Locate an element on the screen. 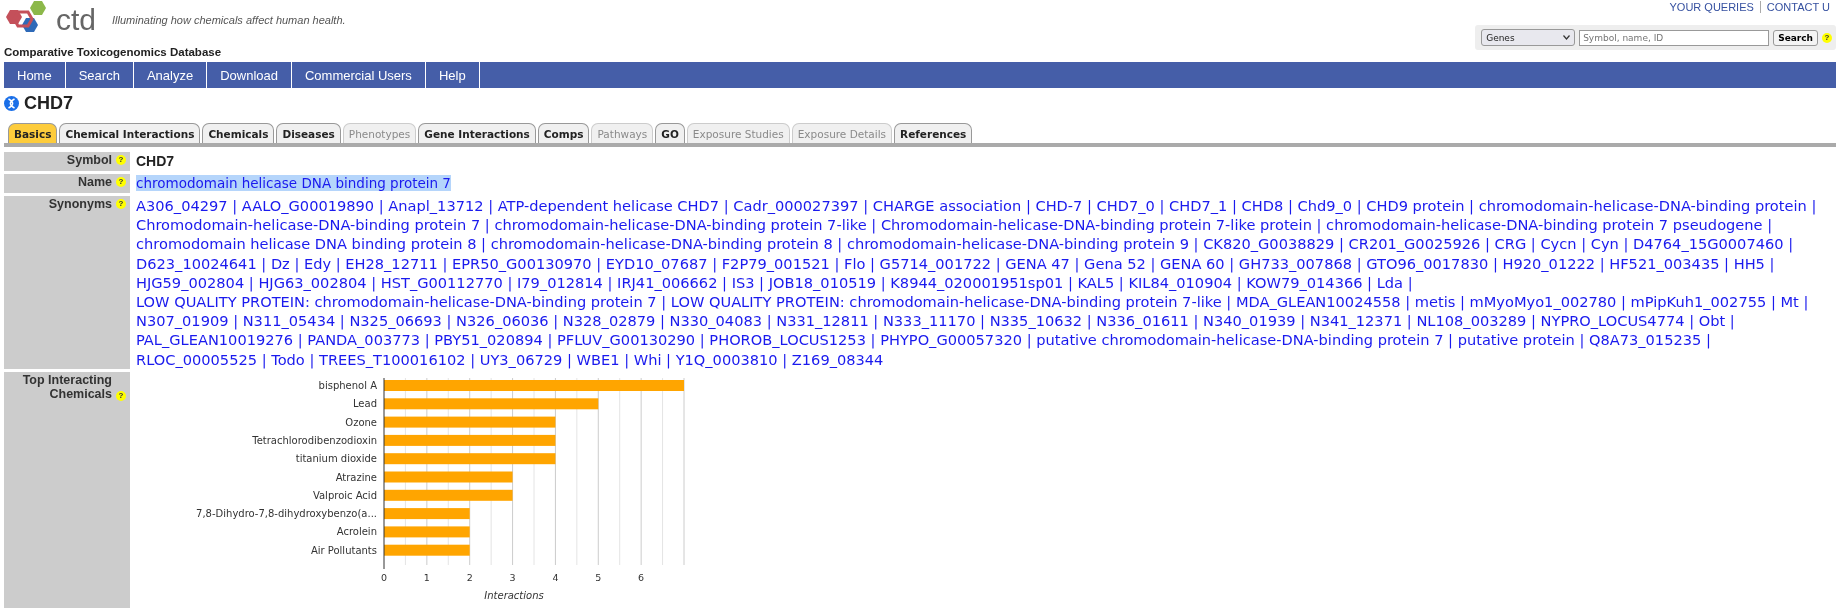 Image resolution: width=1836 pixels, height=608 pixels. synonym-link: HJG59_002804 is located at coordinates (190, 282).